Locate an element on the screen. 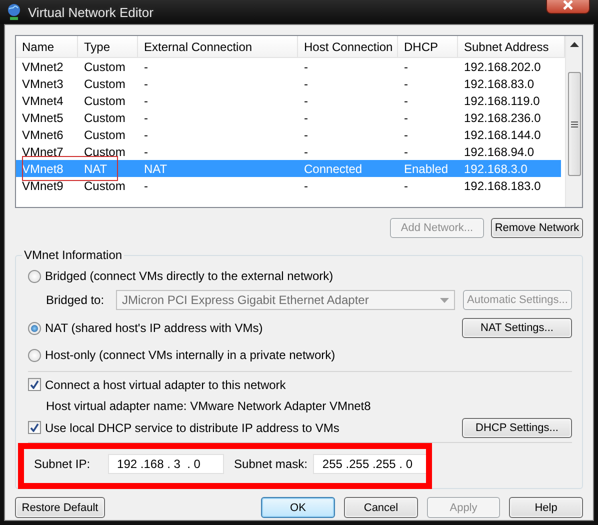 This screenshot has height=525, width=598. network-row: VMnet7 Custom - - - 192.168.94.0 is located at coordinates (288, 151).